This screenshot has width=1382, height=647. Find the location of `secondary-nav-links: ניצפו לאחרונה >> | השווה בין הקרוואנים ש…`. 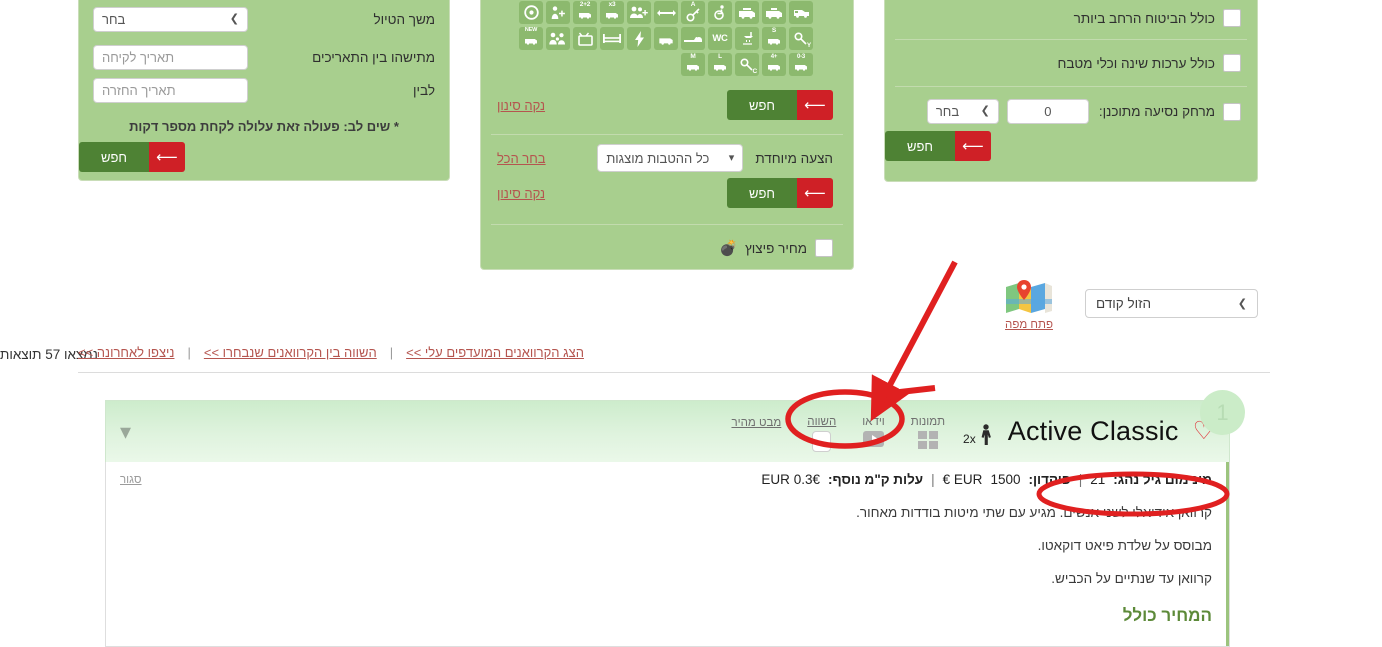

secondary-nav-links: ניצפו לאחרונה >> | השווה בין הקרוואנים ש… is located at coordinates (673, 352).